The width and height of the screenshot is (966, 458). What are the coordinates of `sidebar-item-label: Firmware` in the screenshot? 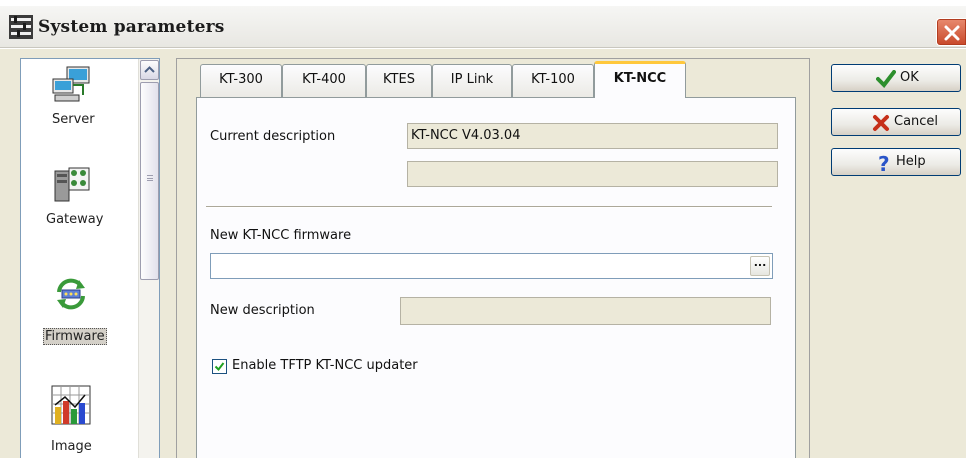 It's located at (75, 336).